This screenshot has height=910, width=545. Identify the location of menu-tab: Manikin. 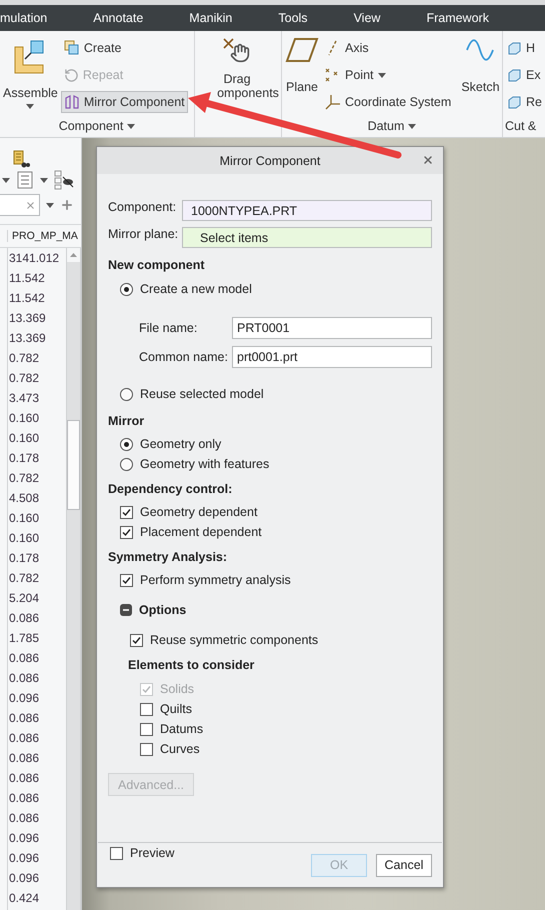
(210, 18).